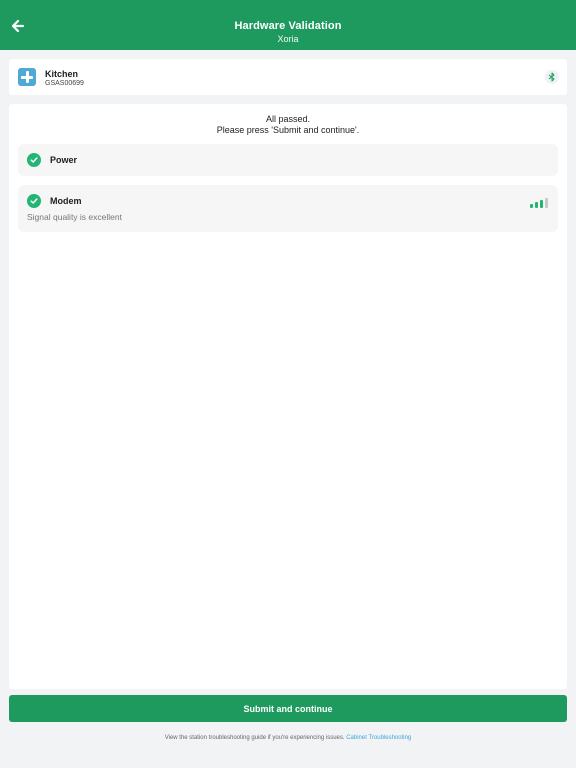 This screenshot has height=768, width=576. Describe the element at coordinates (64, 160) in the screenshot. I see `check-label: Power` at that location.